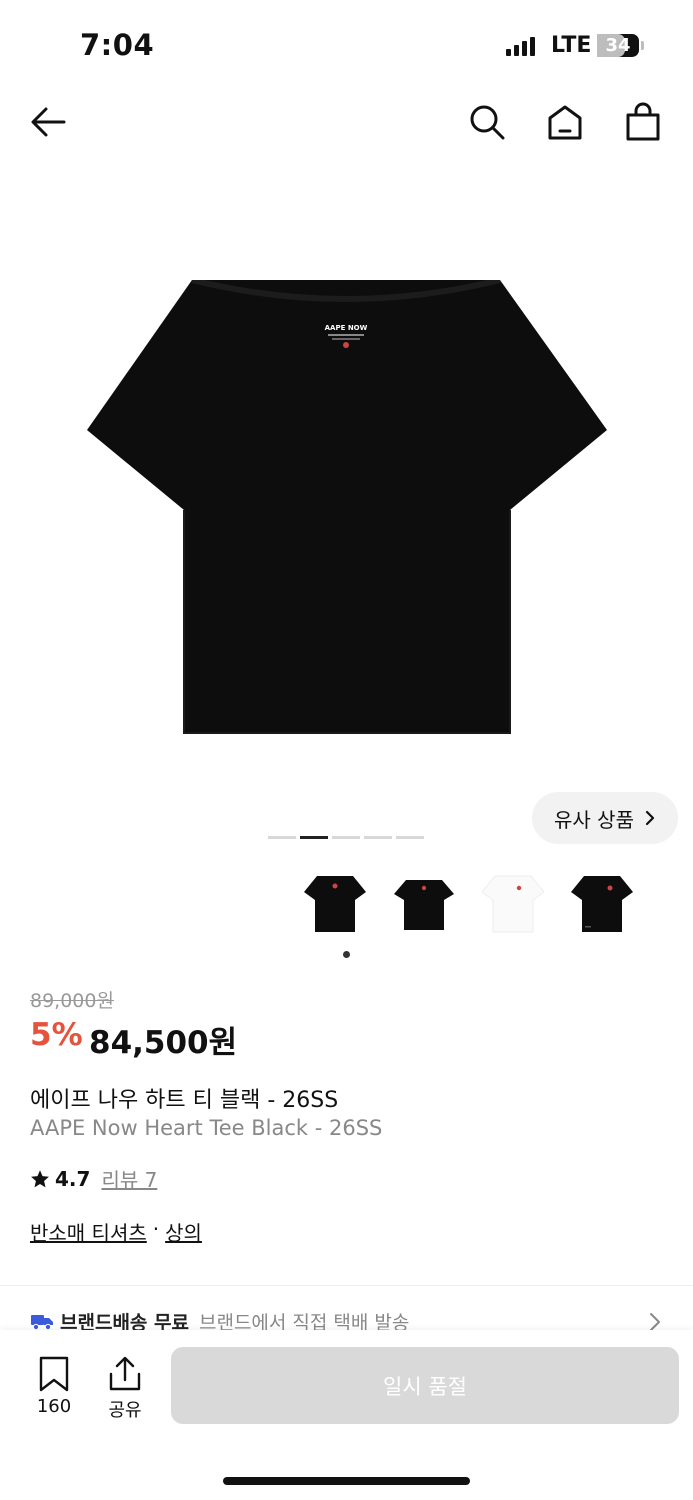  I want to click on rating-score: 4.7, so click(73, 1178).